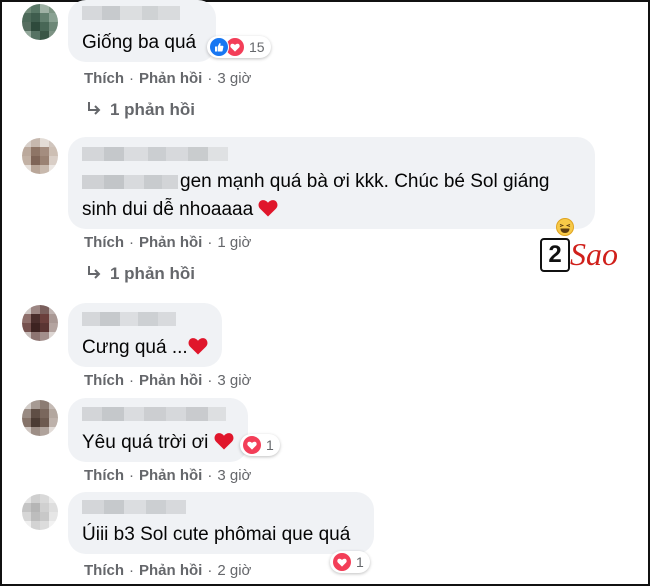  Describe the element at coordinates (219, 47) in the screenshot. I see `like-icon` at that location.